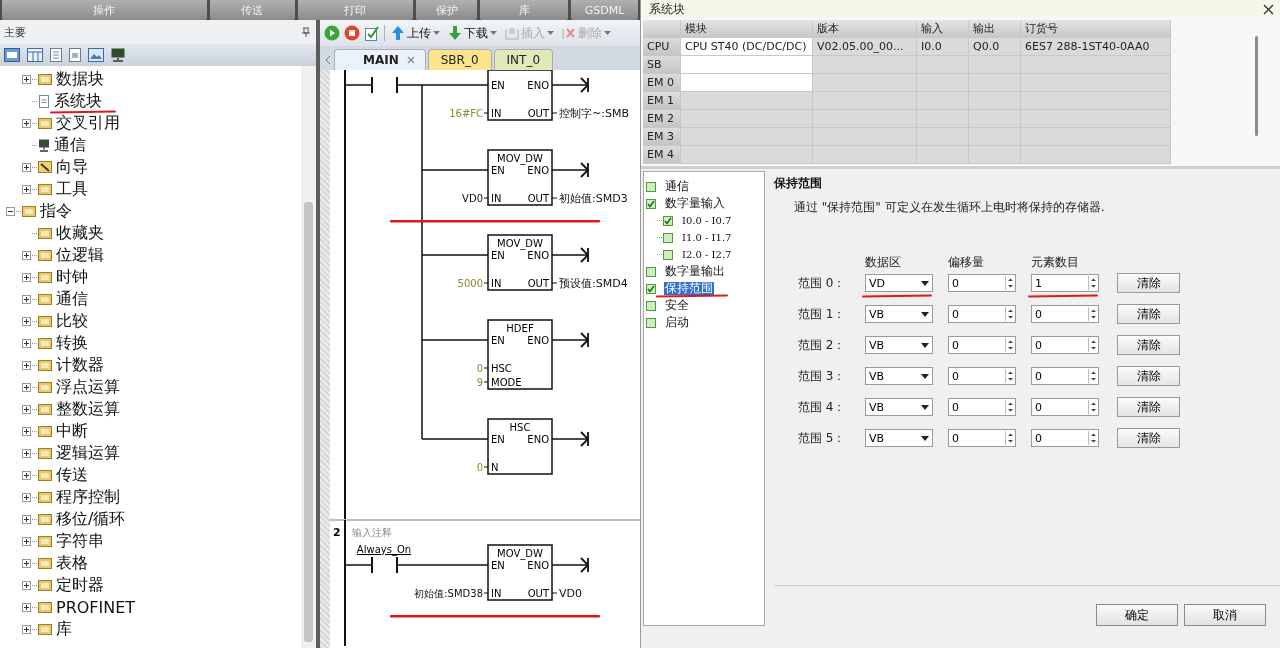 The width and height of the screenshot is (1280, 648). What do you see at coordinates (72, 563) in the screenshot?
I see `tree-item: 表格` at bounding box center [72, 563].